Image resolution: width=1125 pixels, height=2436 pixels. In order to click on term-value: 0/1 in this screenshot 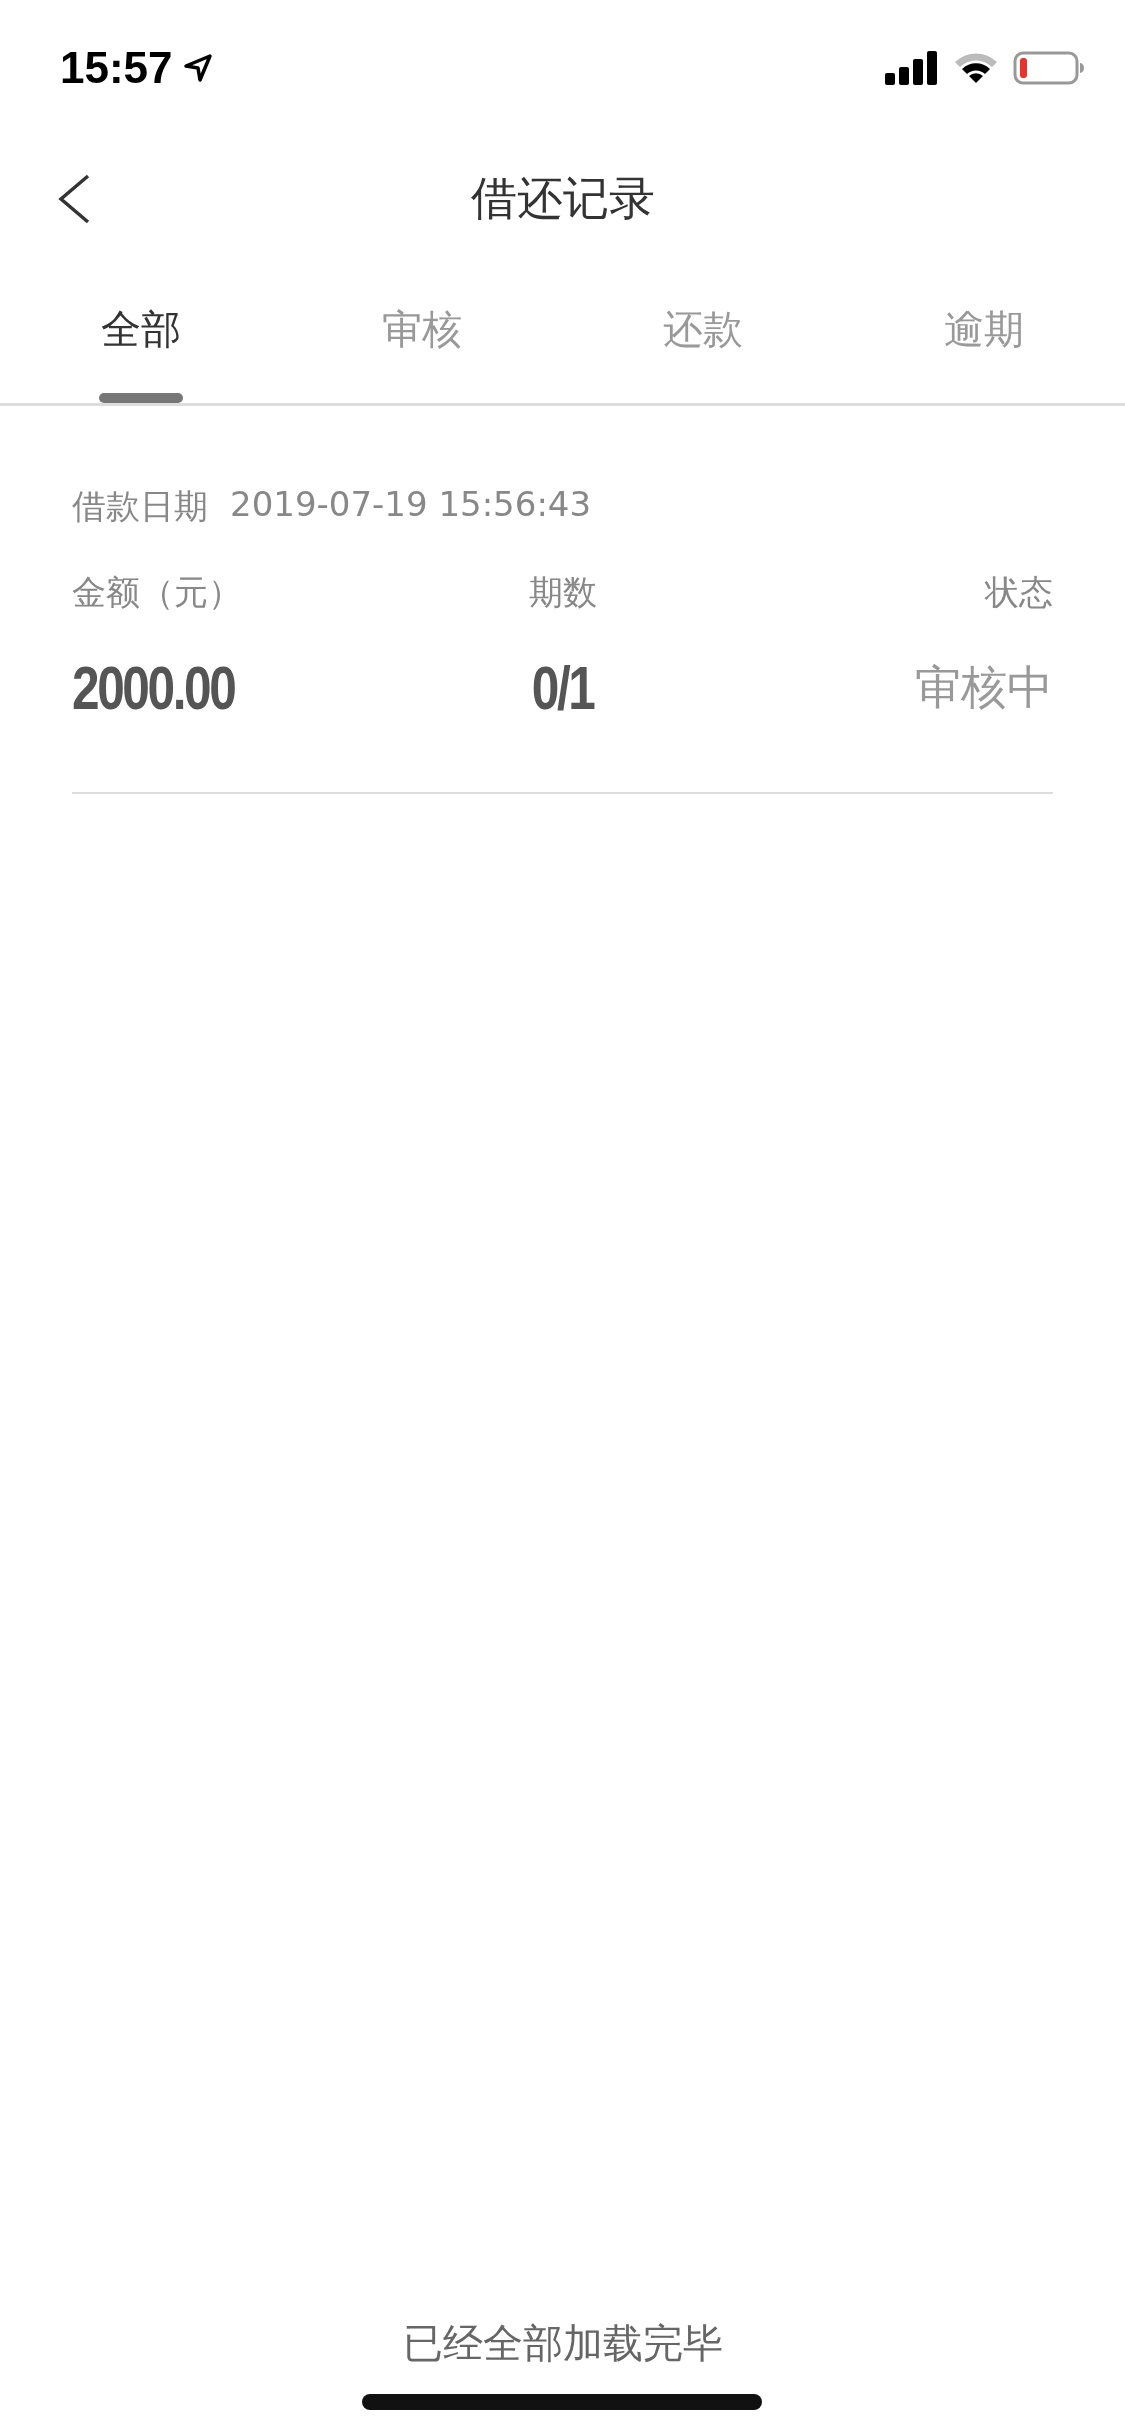, I will do `click(562, 687)`.